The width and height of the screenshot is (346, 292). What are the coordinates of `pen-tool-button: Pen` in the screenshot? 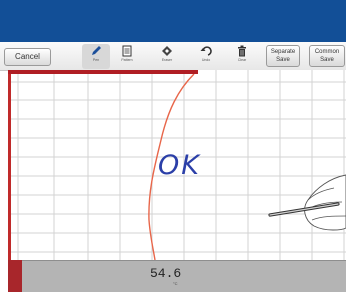 It's located at (96, 56).